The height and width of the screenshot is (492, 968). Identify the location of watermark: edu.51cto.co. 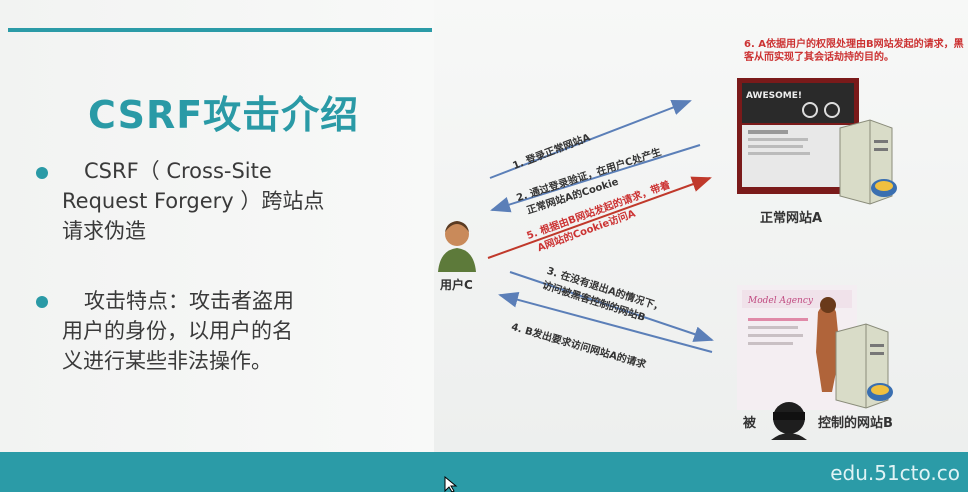
(895, 473).